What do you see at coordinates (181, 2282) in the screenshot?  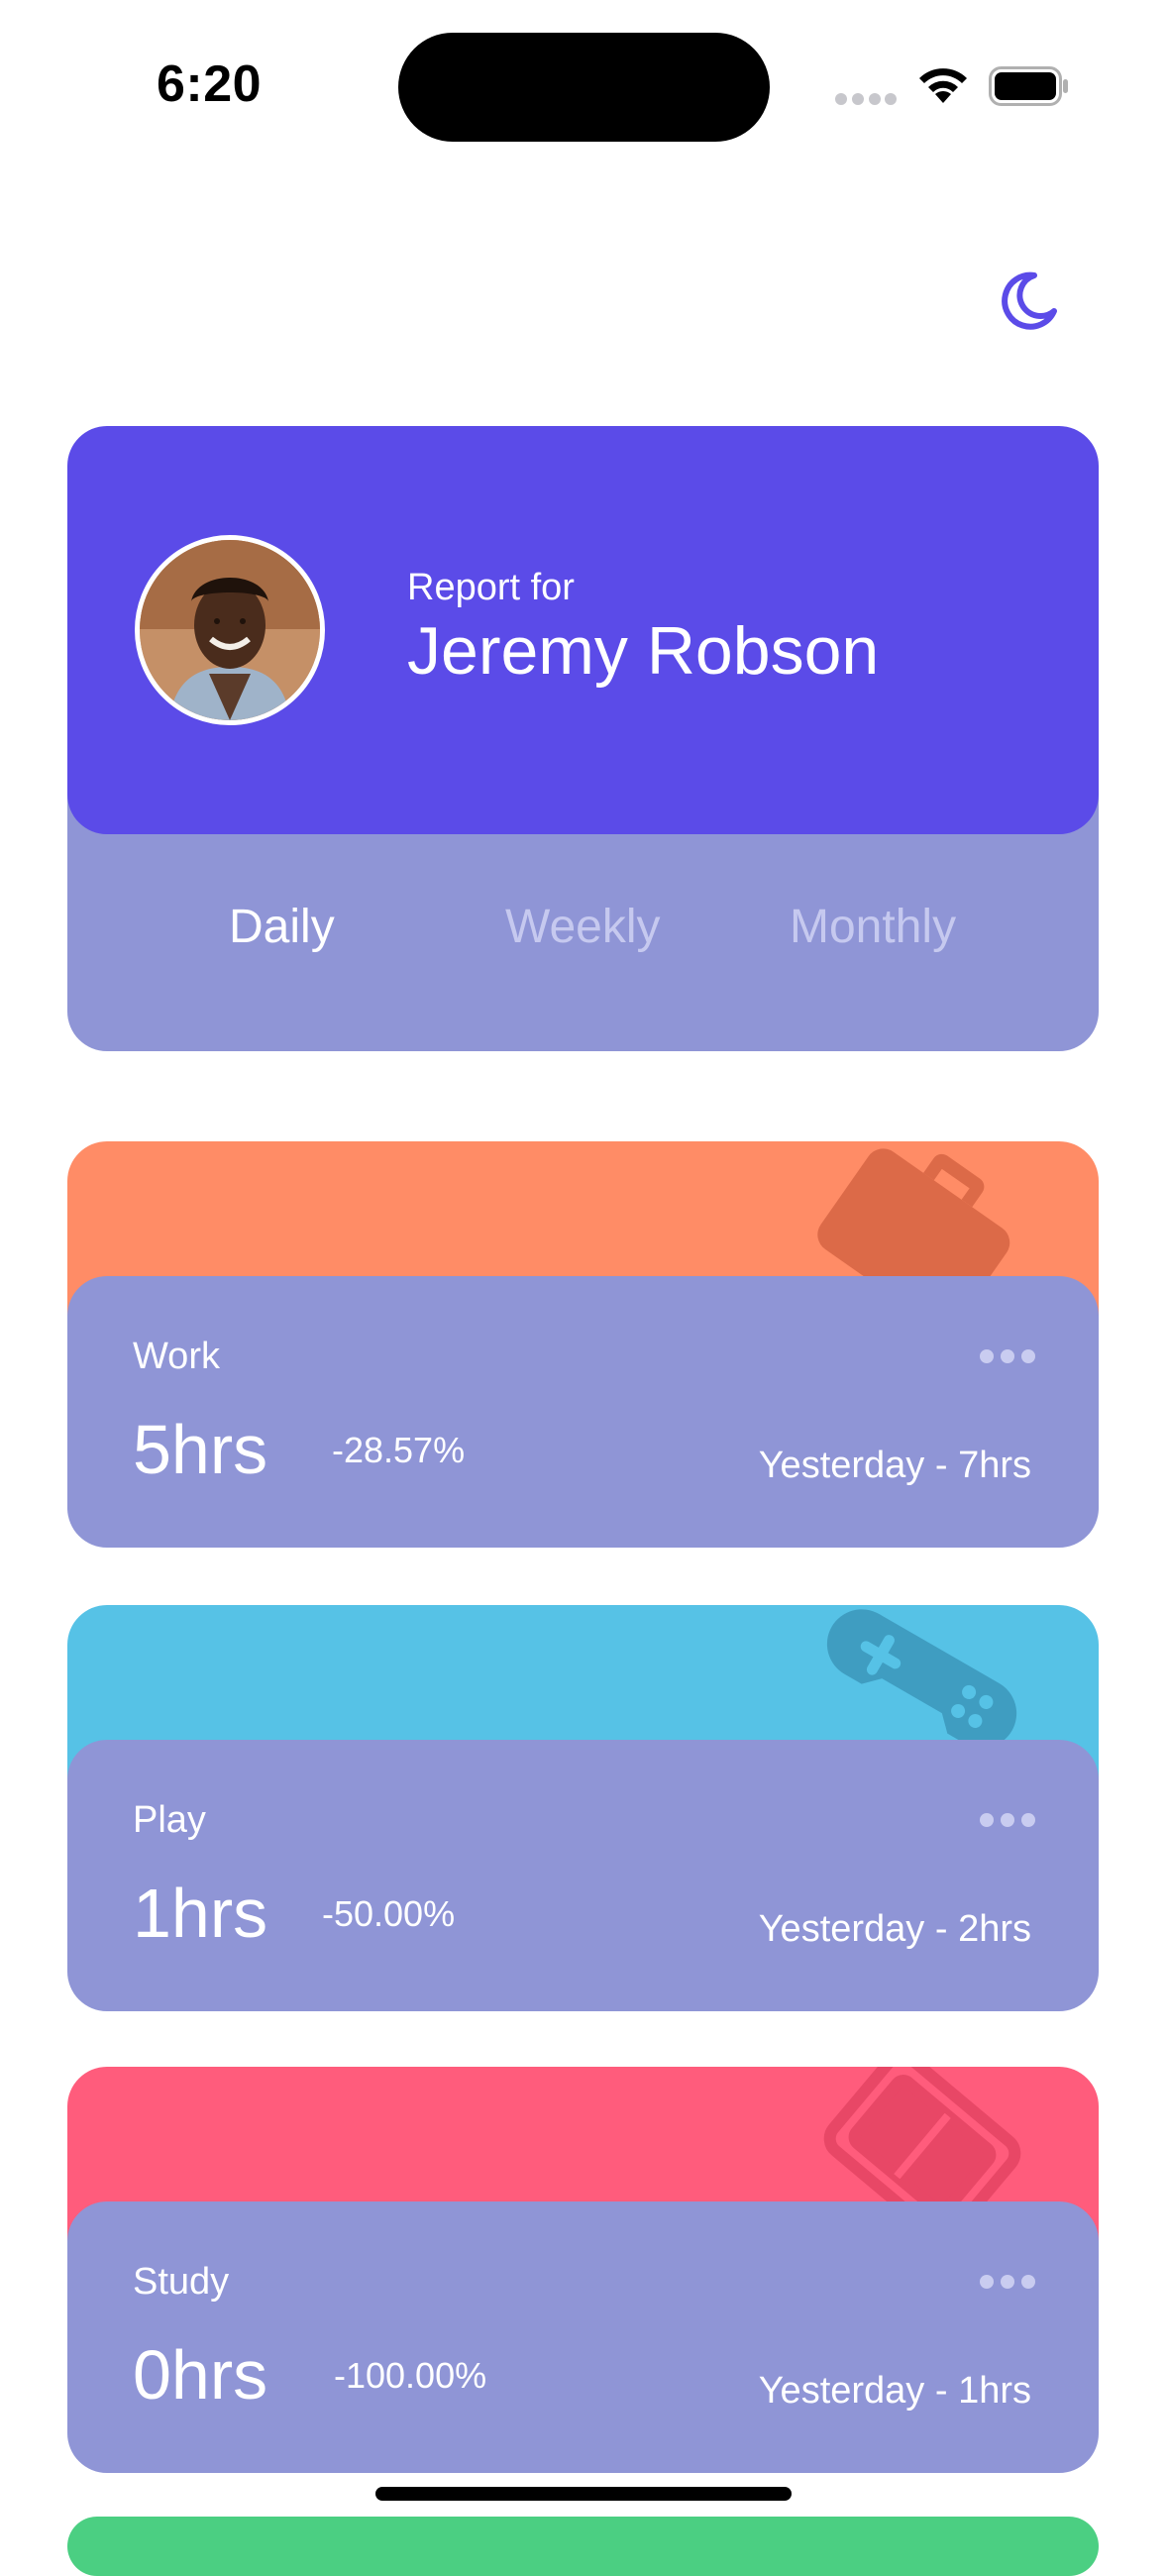 I see `study-label: Study` at bounding box center [181, 2282].